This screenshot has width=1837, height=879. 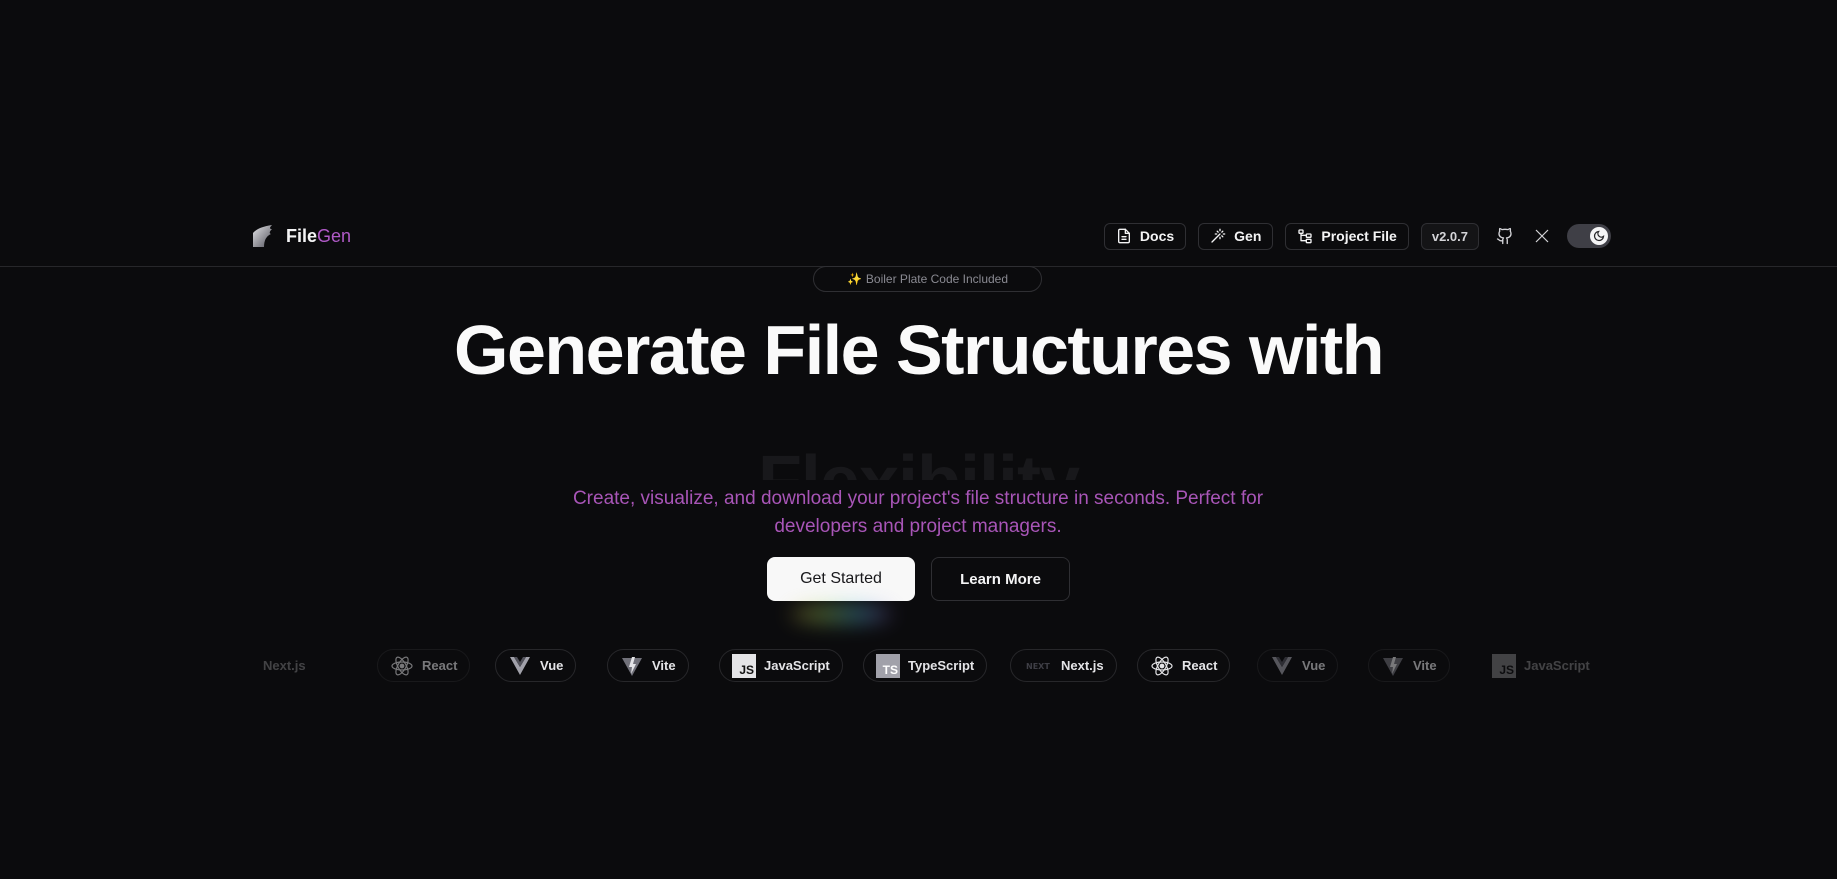 I want to click on brand-name-main: File, so click(x=302, y=235).